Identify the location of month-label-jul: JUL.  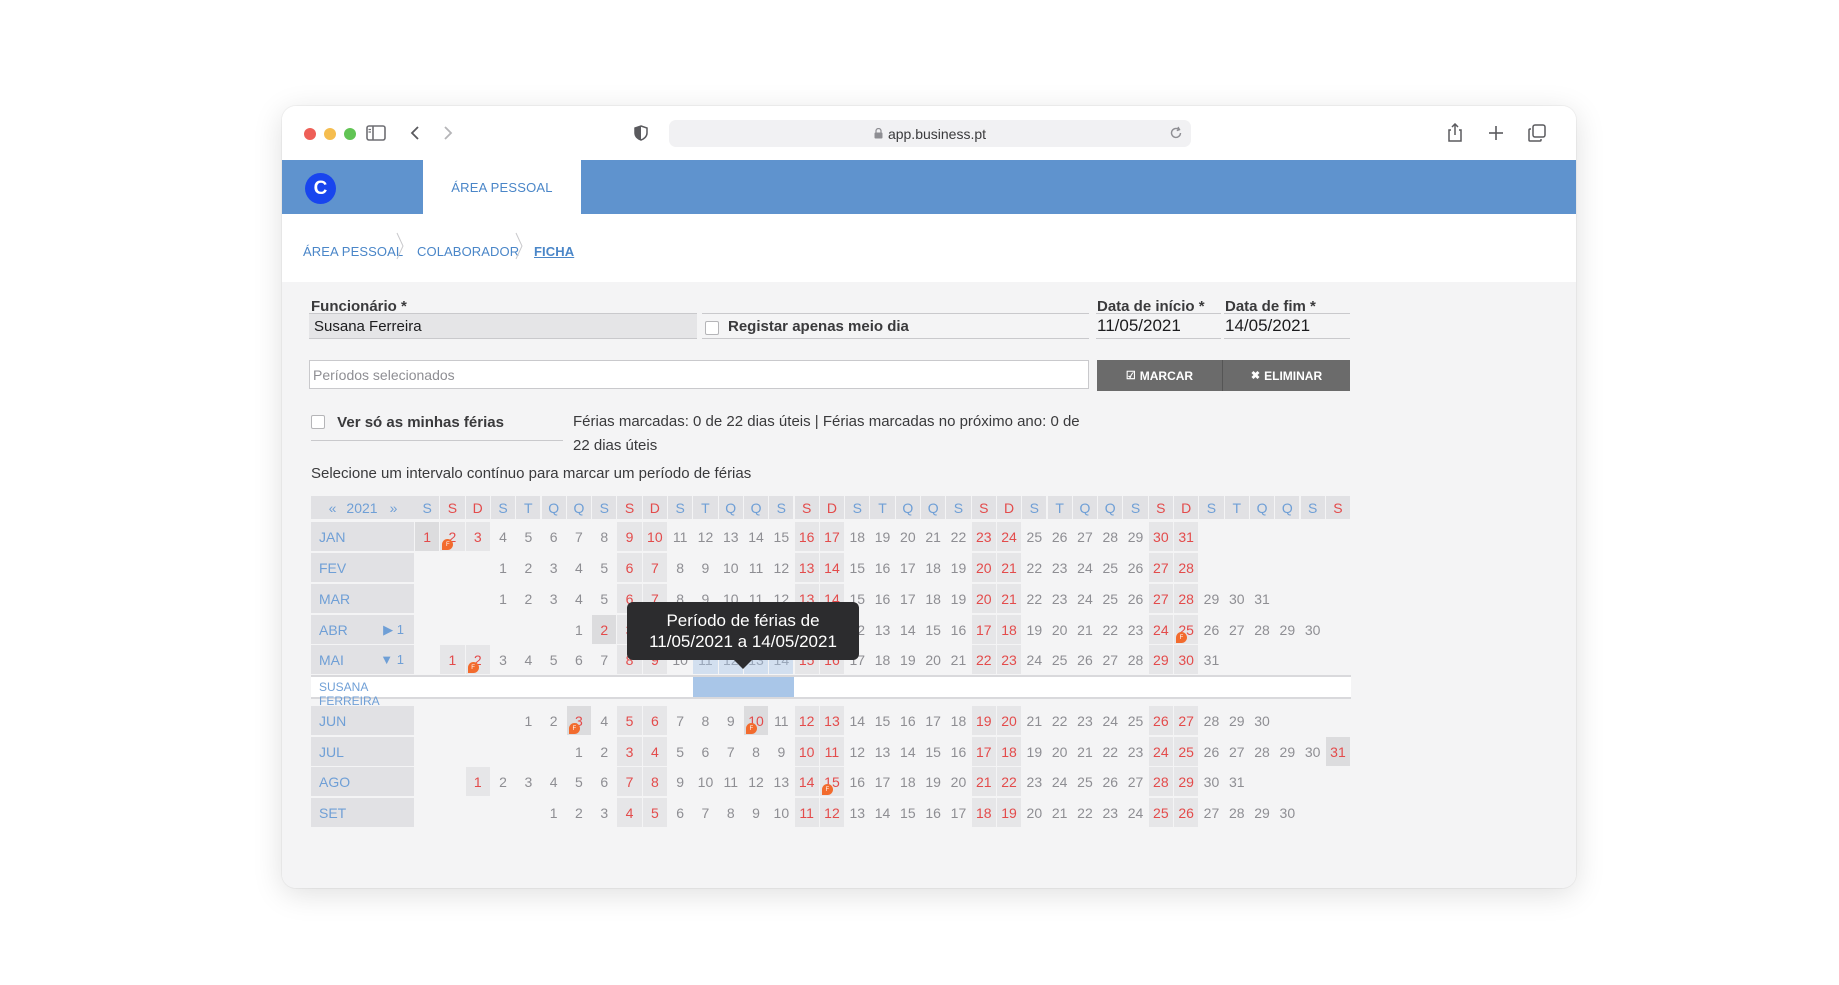
(362, 751).